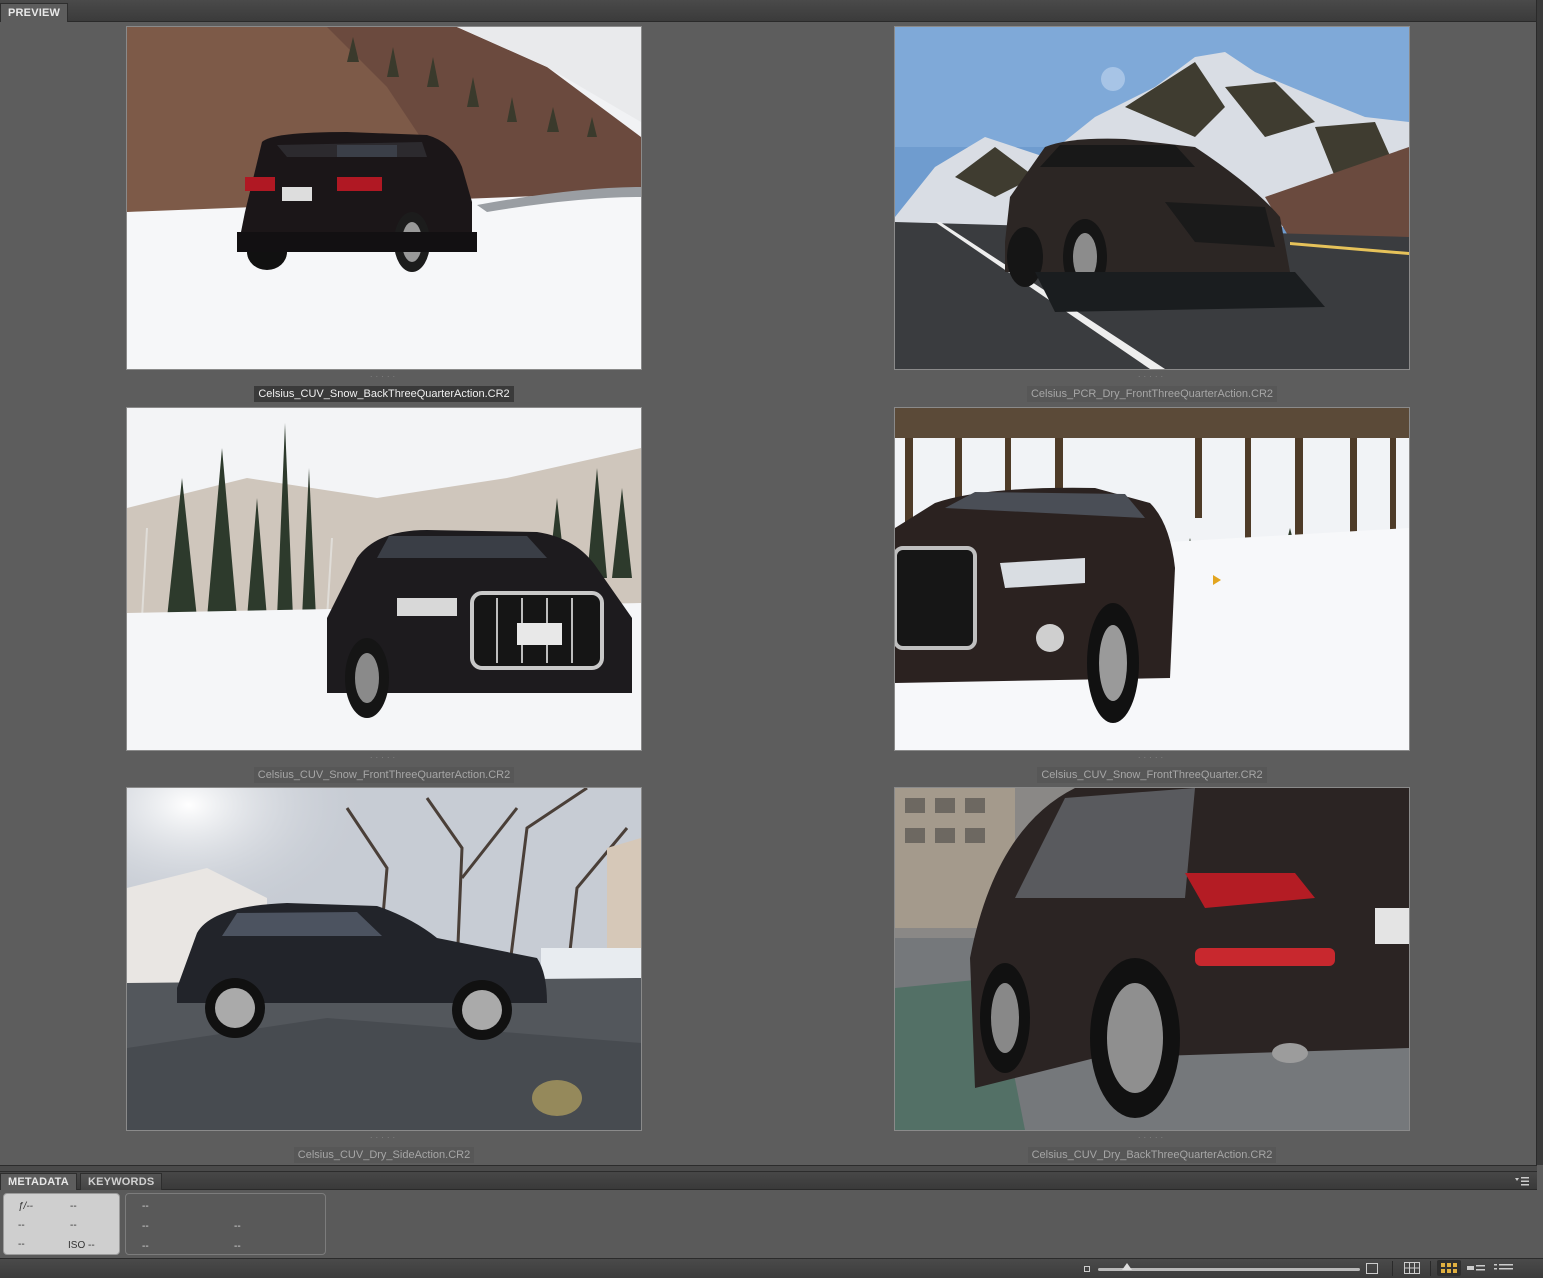  I want to click on photo-suv-side-street, so click(384, 959).